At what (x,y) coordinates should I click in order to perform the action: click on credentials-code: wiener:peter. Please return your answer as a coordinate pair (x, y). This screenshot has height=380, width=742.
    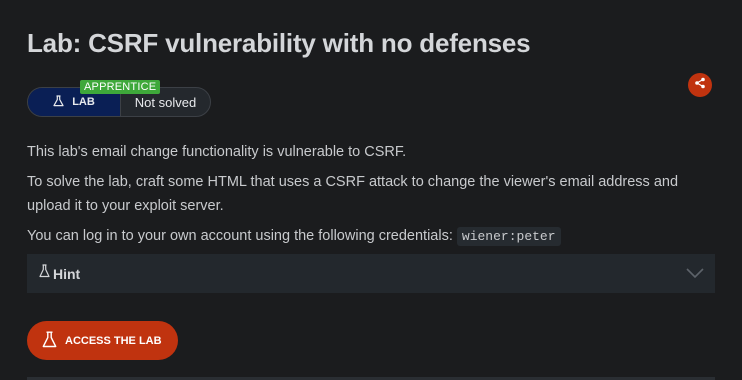
    Looking at the image, I should click on (508, 236).